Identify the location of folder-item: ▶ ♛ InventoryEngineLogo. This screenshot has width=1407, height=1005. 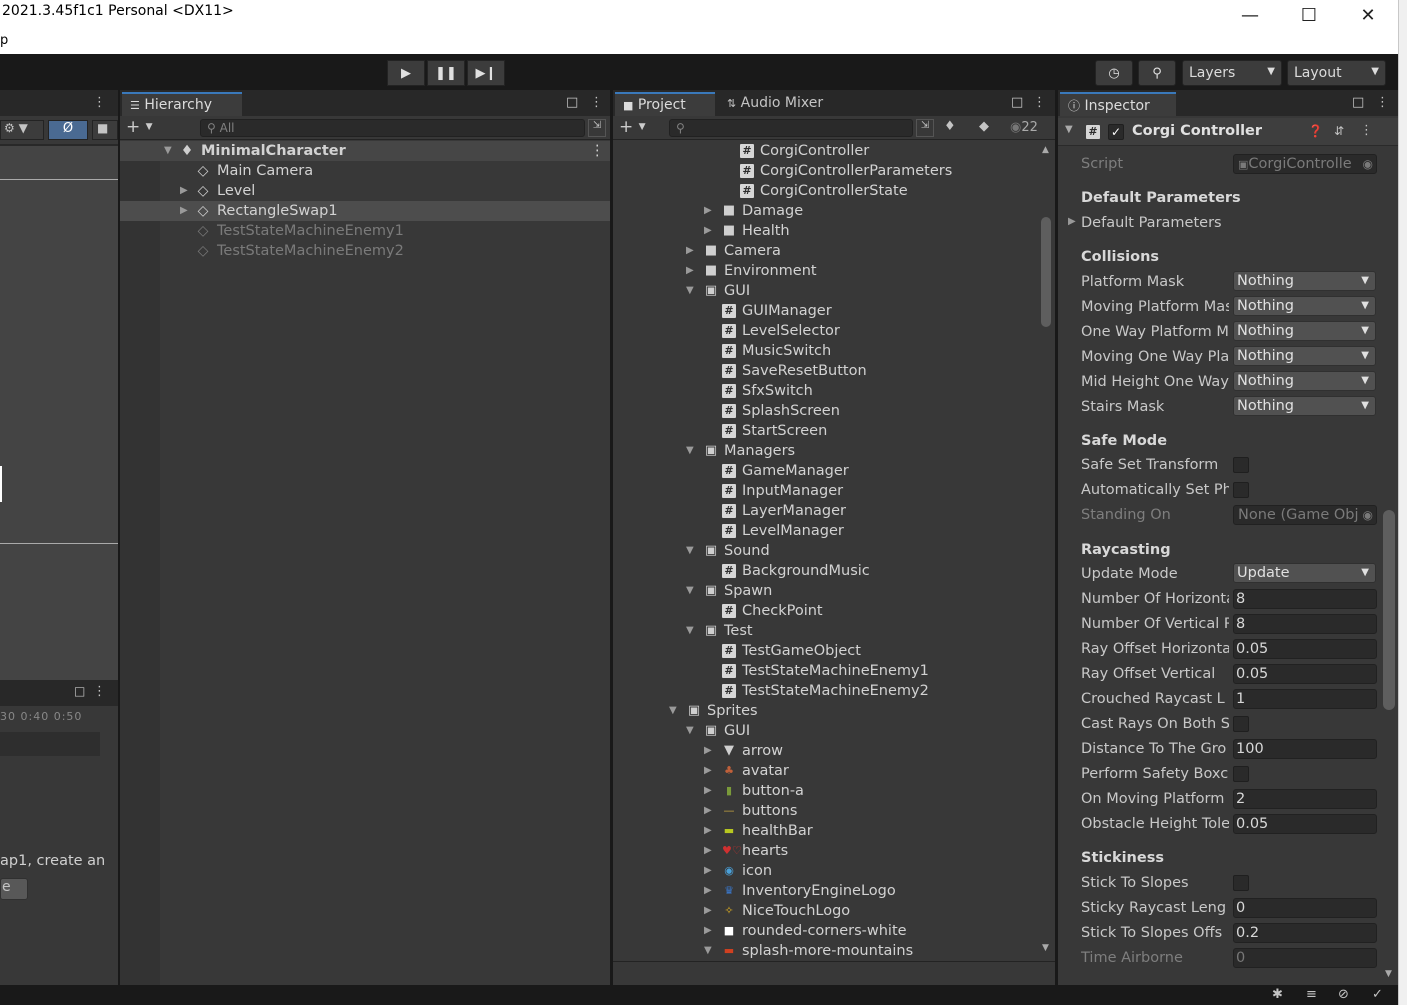
(825, 891).